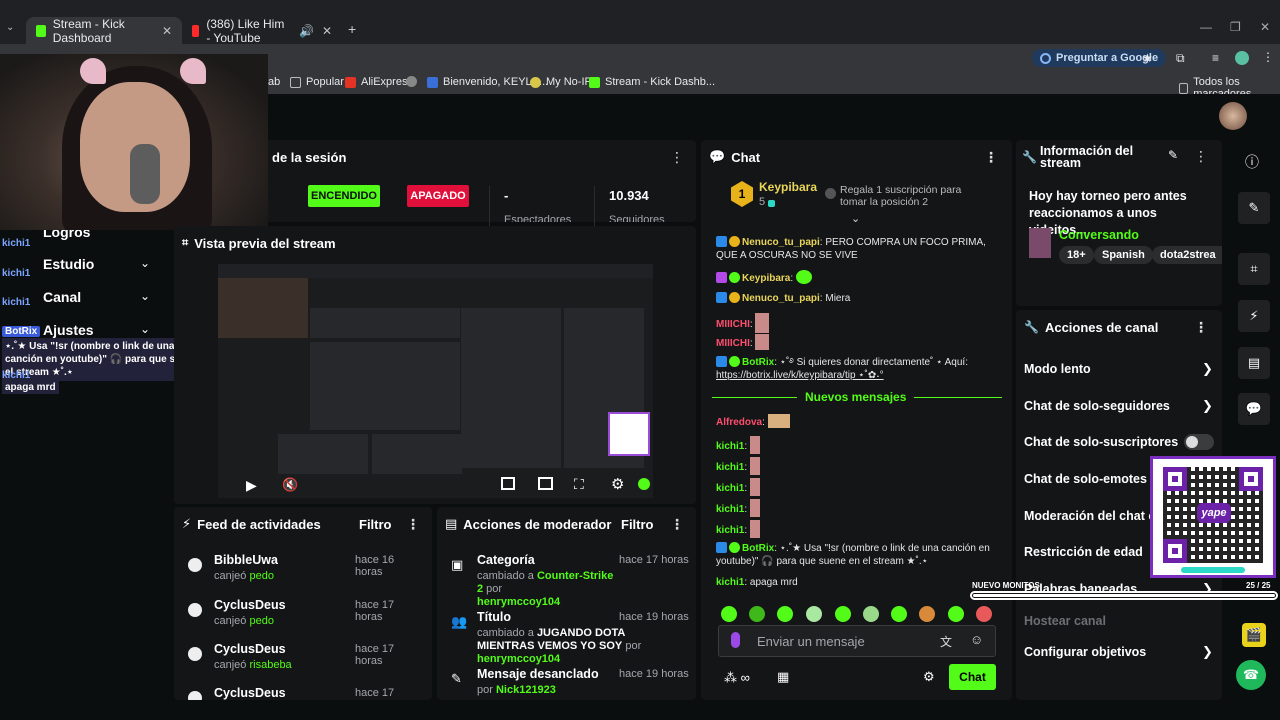 Image resolution: width=1280 pixels, height=720 pixels. What do you see at coordinates (438, 196) in the screenshot?
I see `status-off-button: APAGADO` at bounding box center [438, 196].